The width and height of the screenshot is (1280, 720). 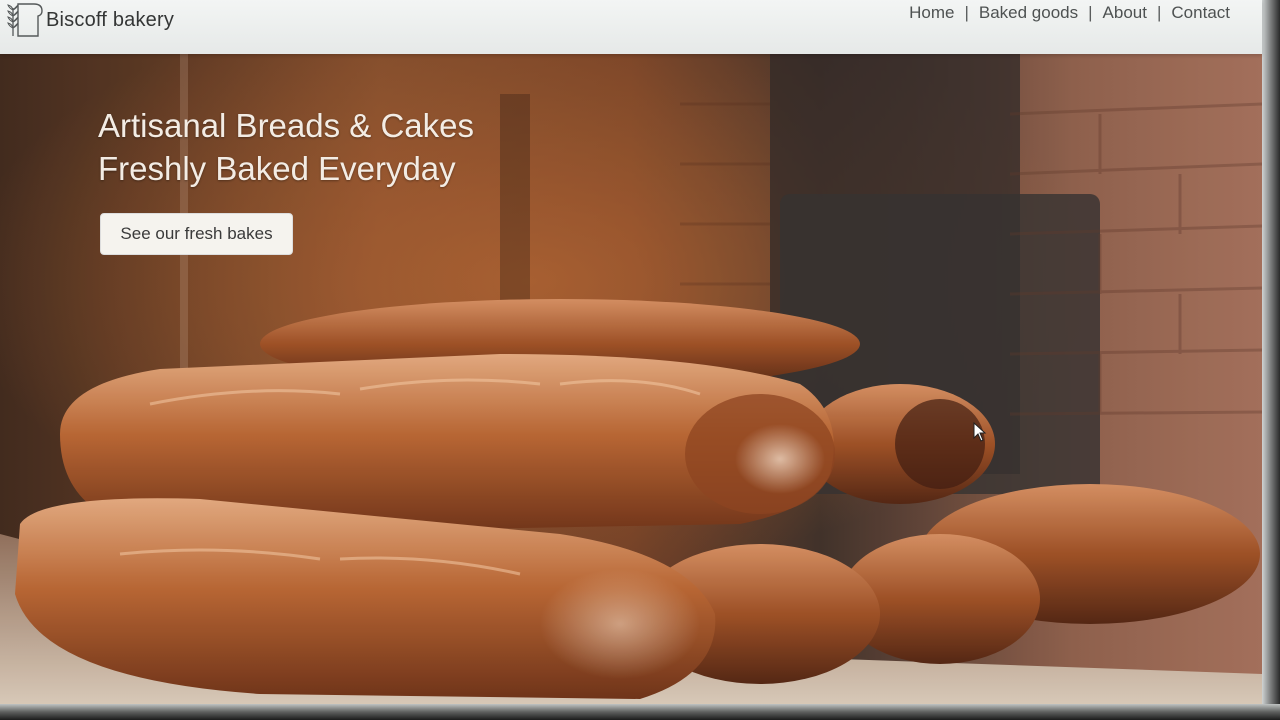 I want to click on nav-links: Home | Baked goods | About | Contact, so click(x=1069, y=13).